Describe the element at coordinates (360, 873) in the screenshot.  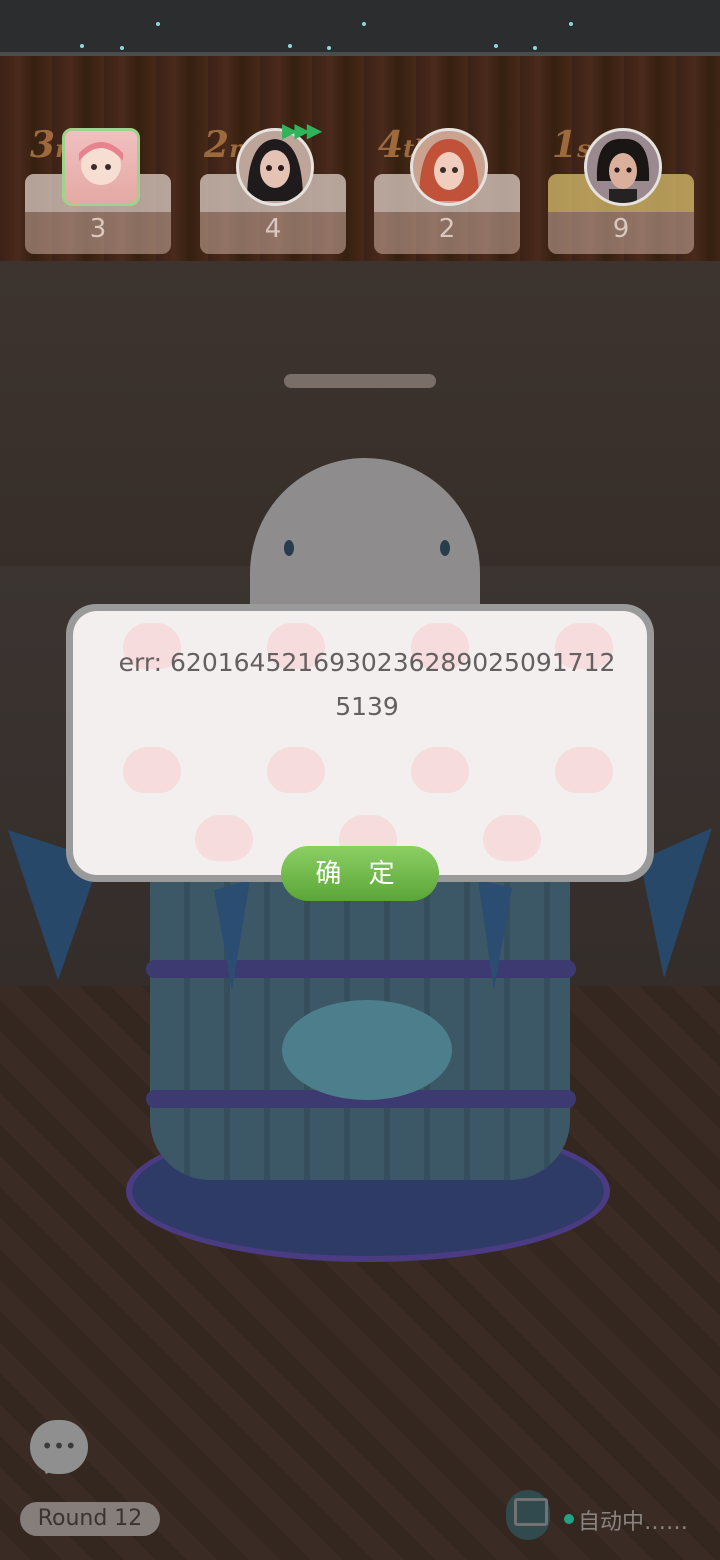
I see `confirm-button: 确 定` at that location.